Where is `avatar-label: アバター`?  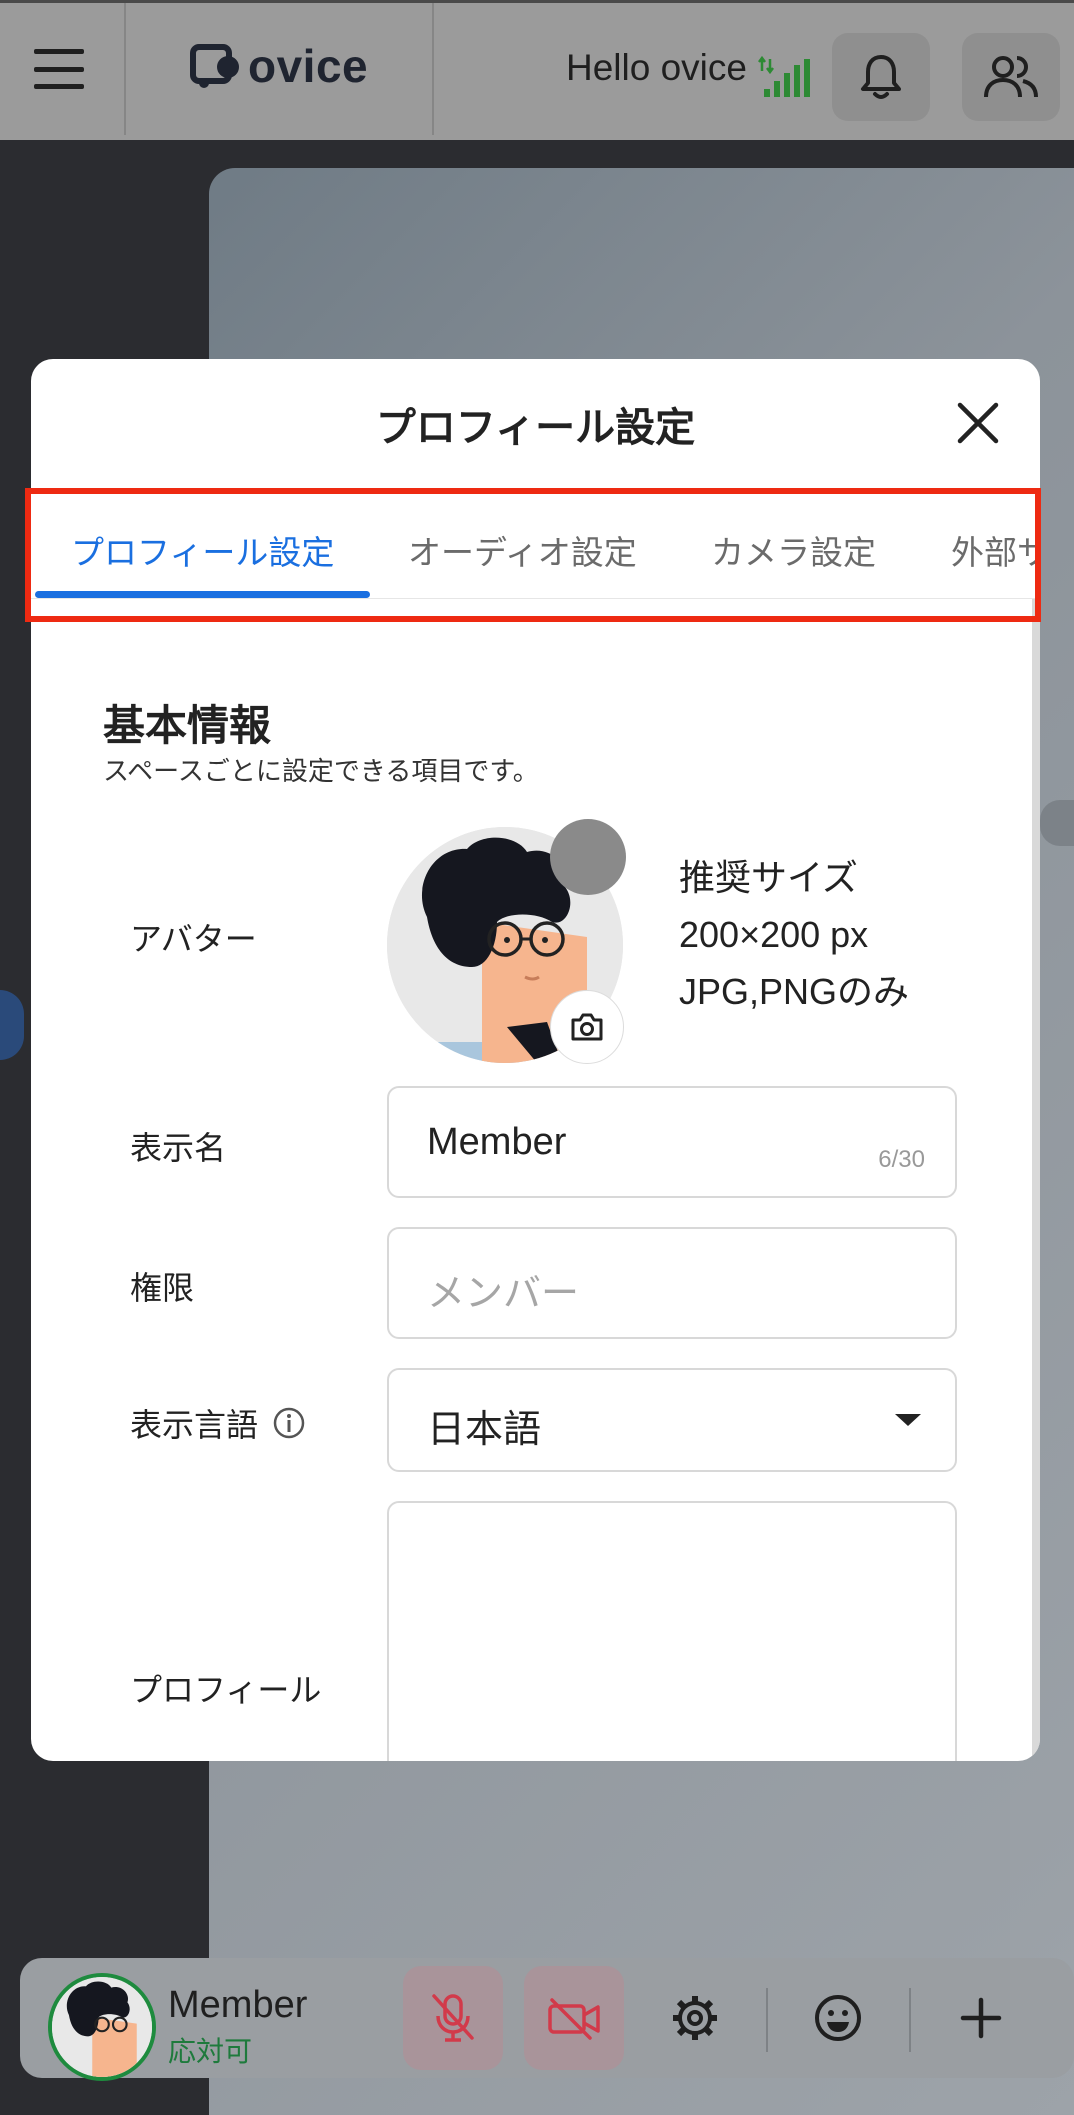
avatar-label: アバター is located at coordinates (193, 939).